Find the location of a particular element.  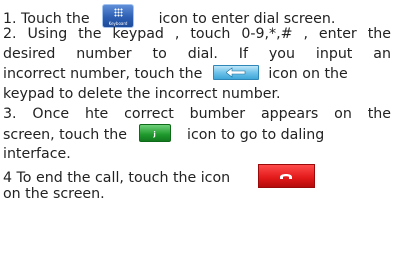

handset-down-icon is located at coordinates (285, 176).